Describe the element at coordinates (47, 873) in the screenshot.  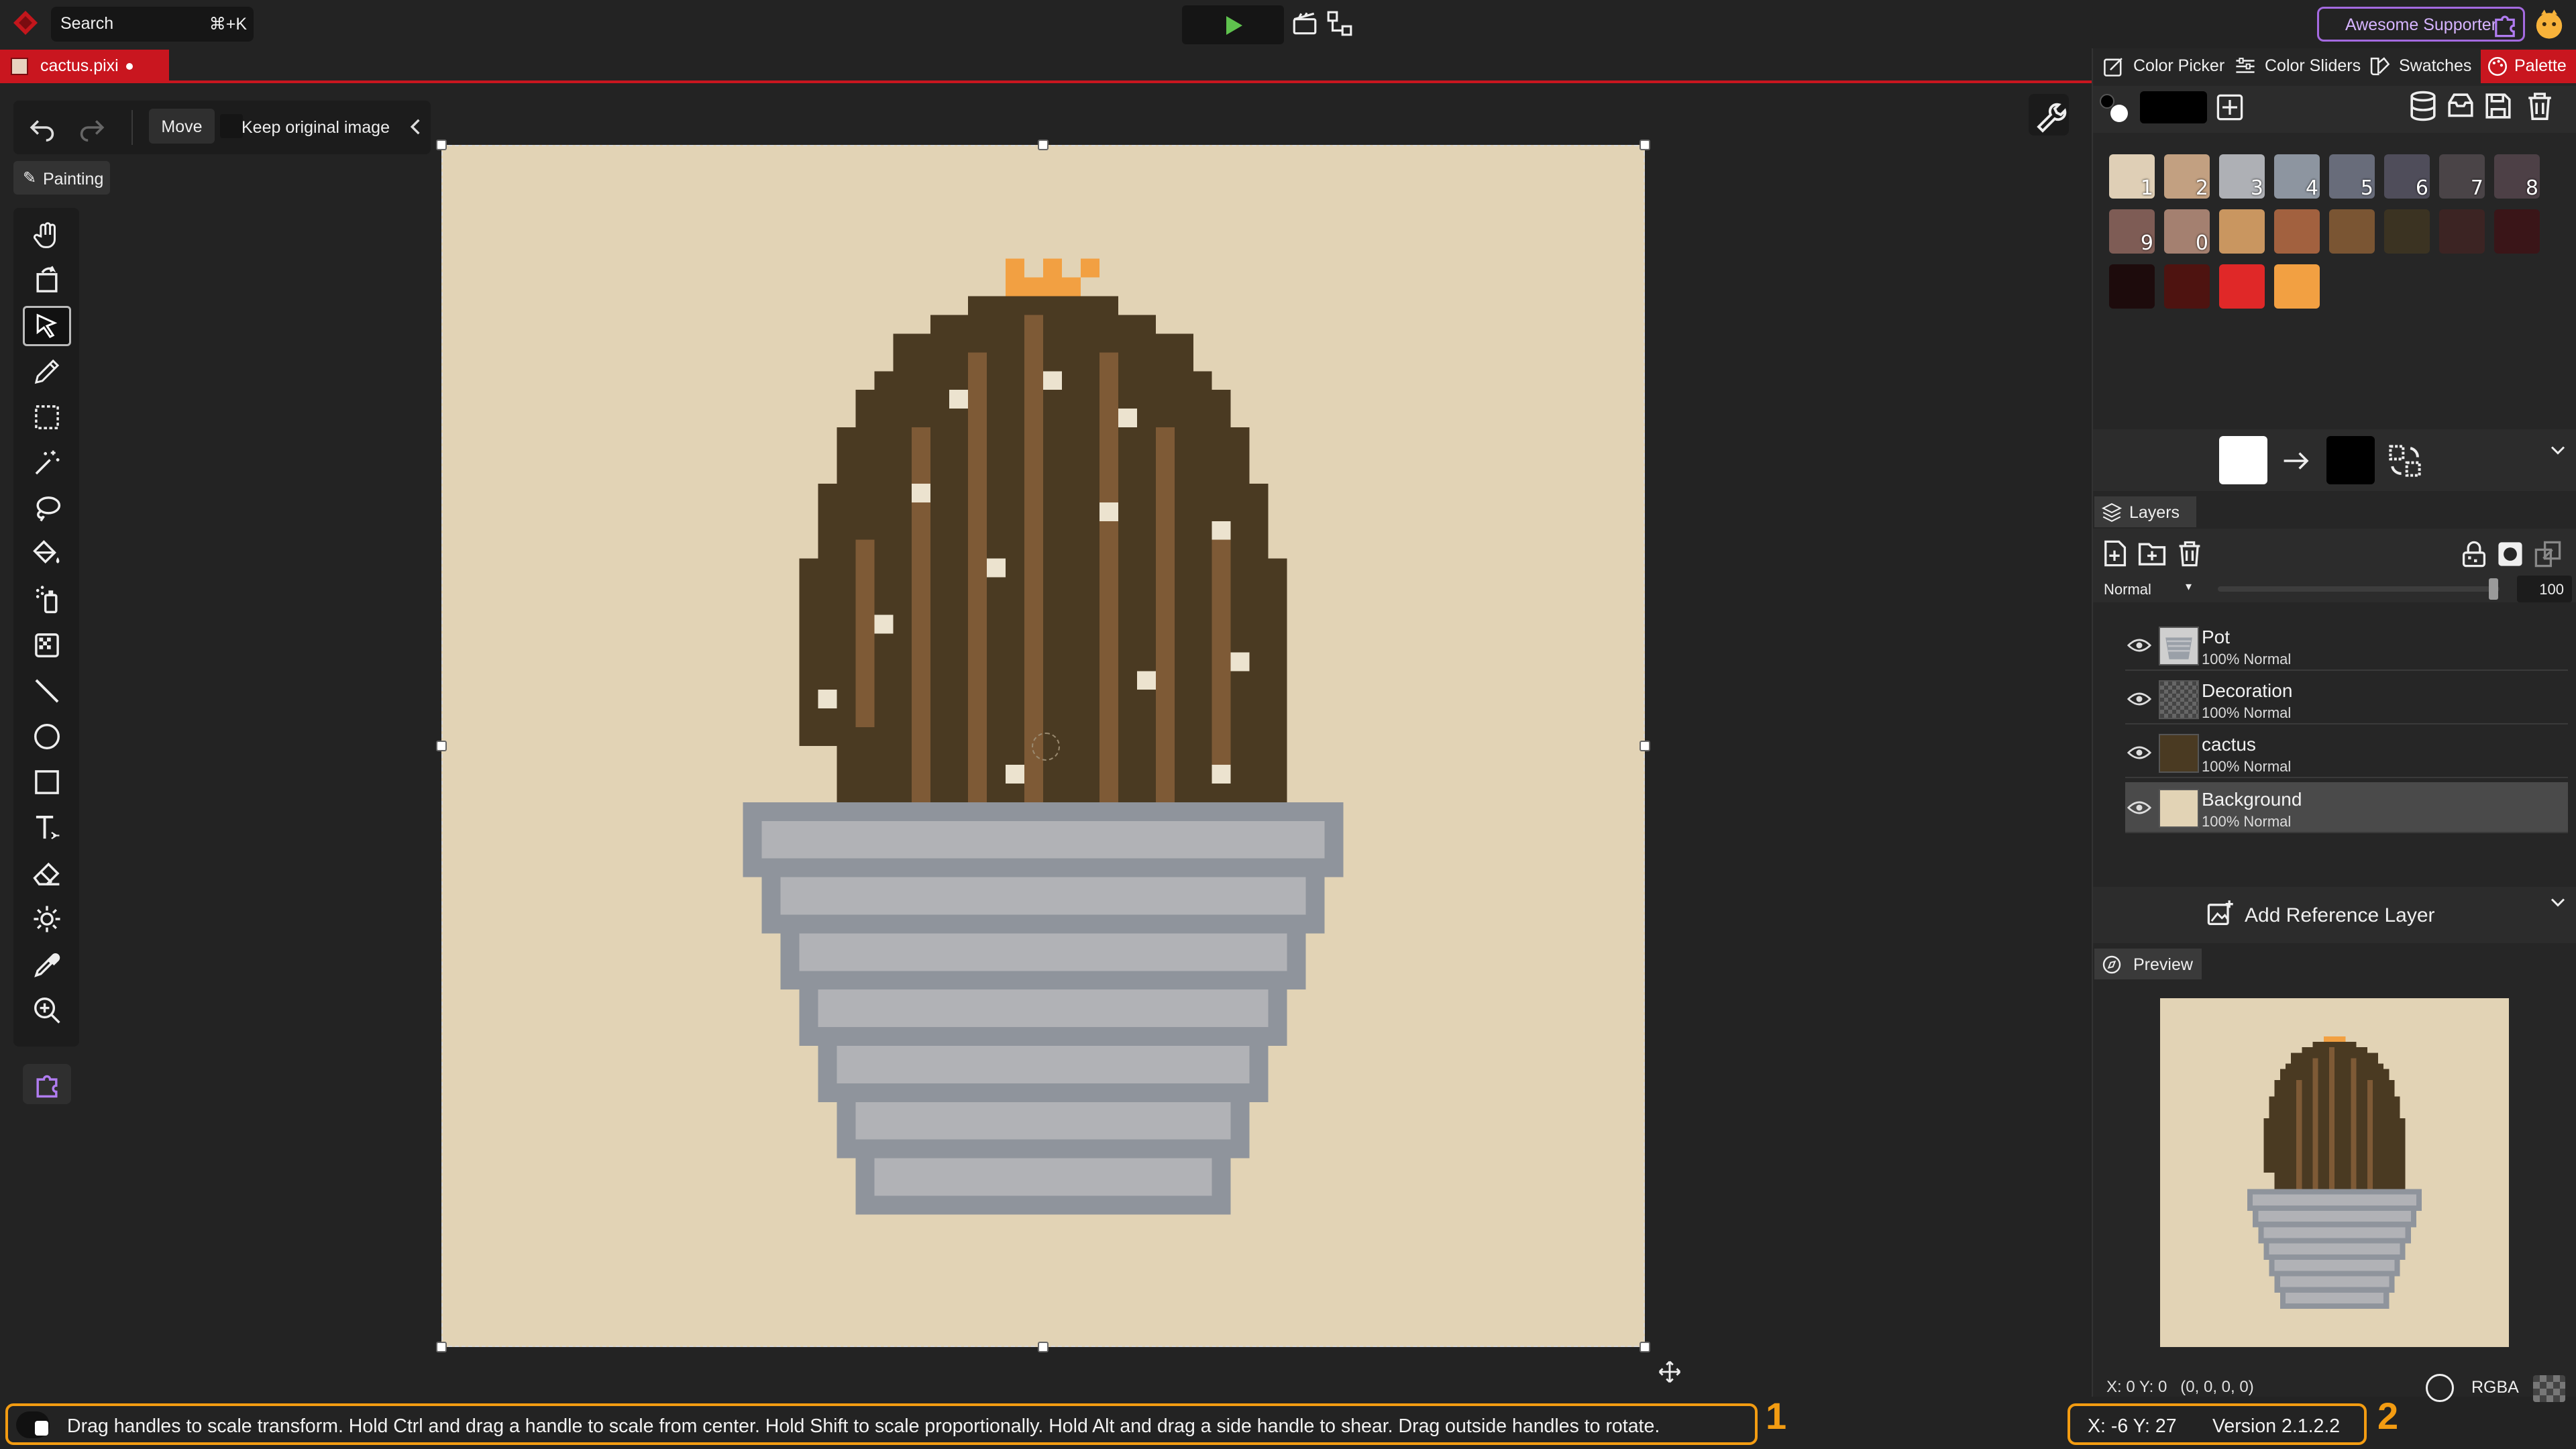
I see `eraser-icon` at that location.